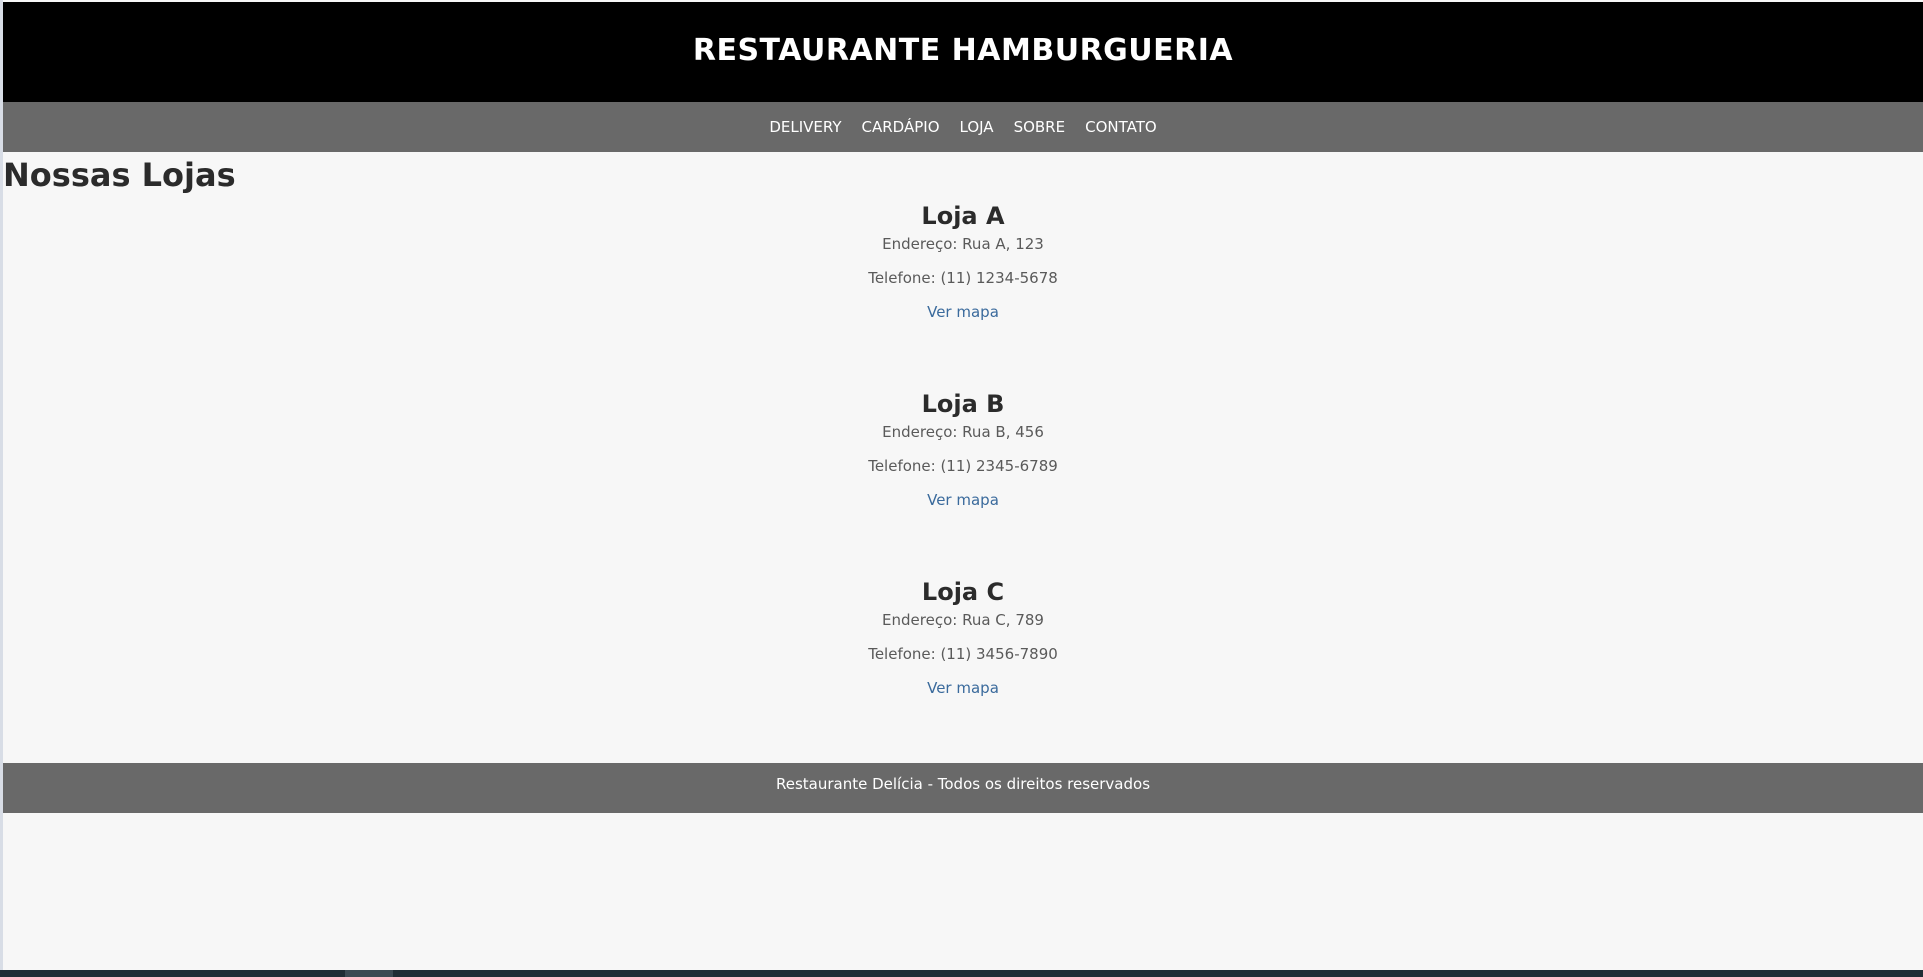 This screenshot has height=977, width=1923. Describe the element at coordinates (805, 127) in the screenshot. I see `nav-item-delivery: DELIVERY` at that location.